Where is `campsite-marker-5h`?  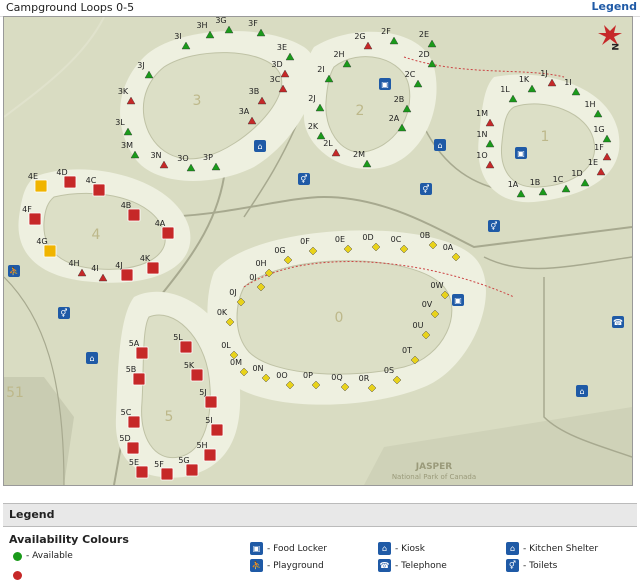
campsite-marker-5h is located at coordinates (210, 455).